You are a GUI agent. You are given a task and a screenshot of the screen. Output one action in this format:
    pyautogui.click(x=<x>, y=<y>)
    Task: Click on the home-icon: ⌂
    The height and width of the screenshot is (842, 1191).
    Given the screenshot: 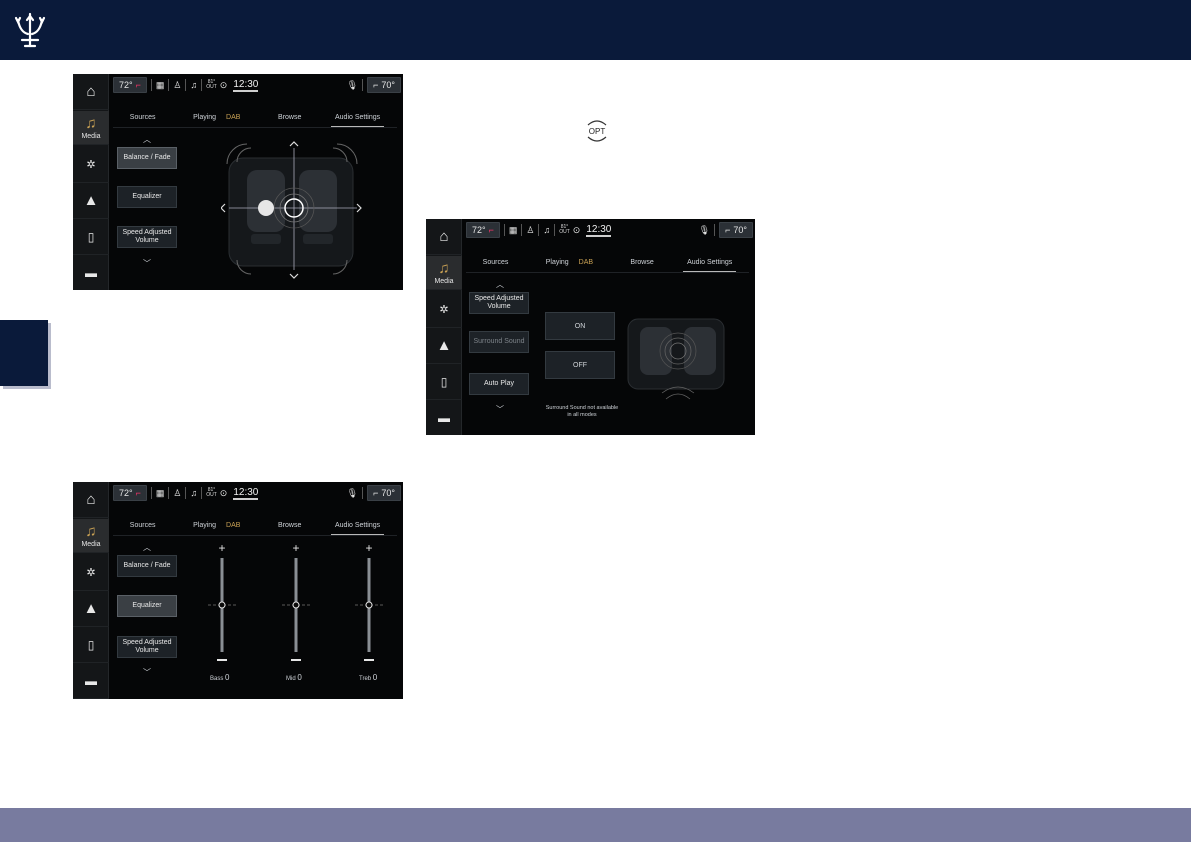 What is the action you would take?
    pyautogui.click(x=444, y=236)
    